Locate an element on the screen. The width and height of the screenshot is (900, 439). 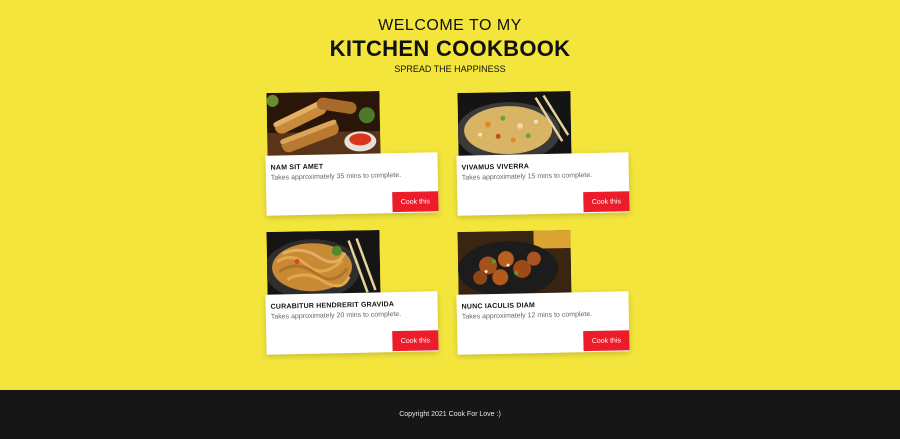
tagline: SPREAD THE HAPPINESS is located at coordinates (450, 69).